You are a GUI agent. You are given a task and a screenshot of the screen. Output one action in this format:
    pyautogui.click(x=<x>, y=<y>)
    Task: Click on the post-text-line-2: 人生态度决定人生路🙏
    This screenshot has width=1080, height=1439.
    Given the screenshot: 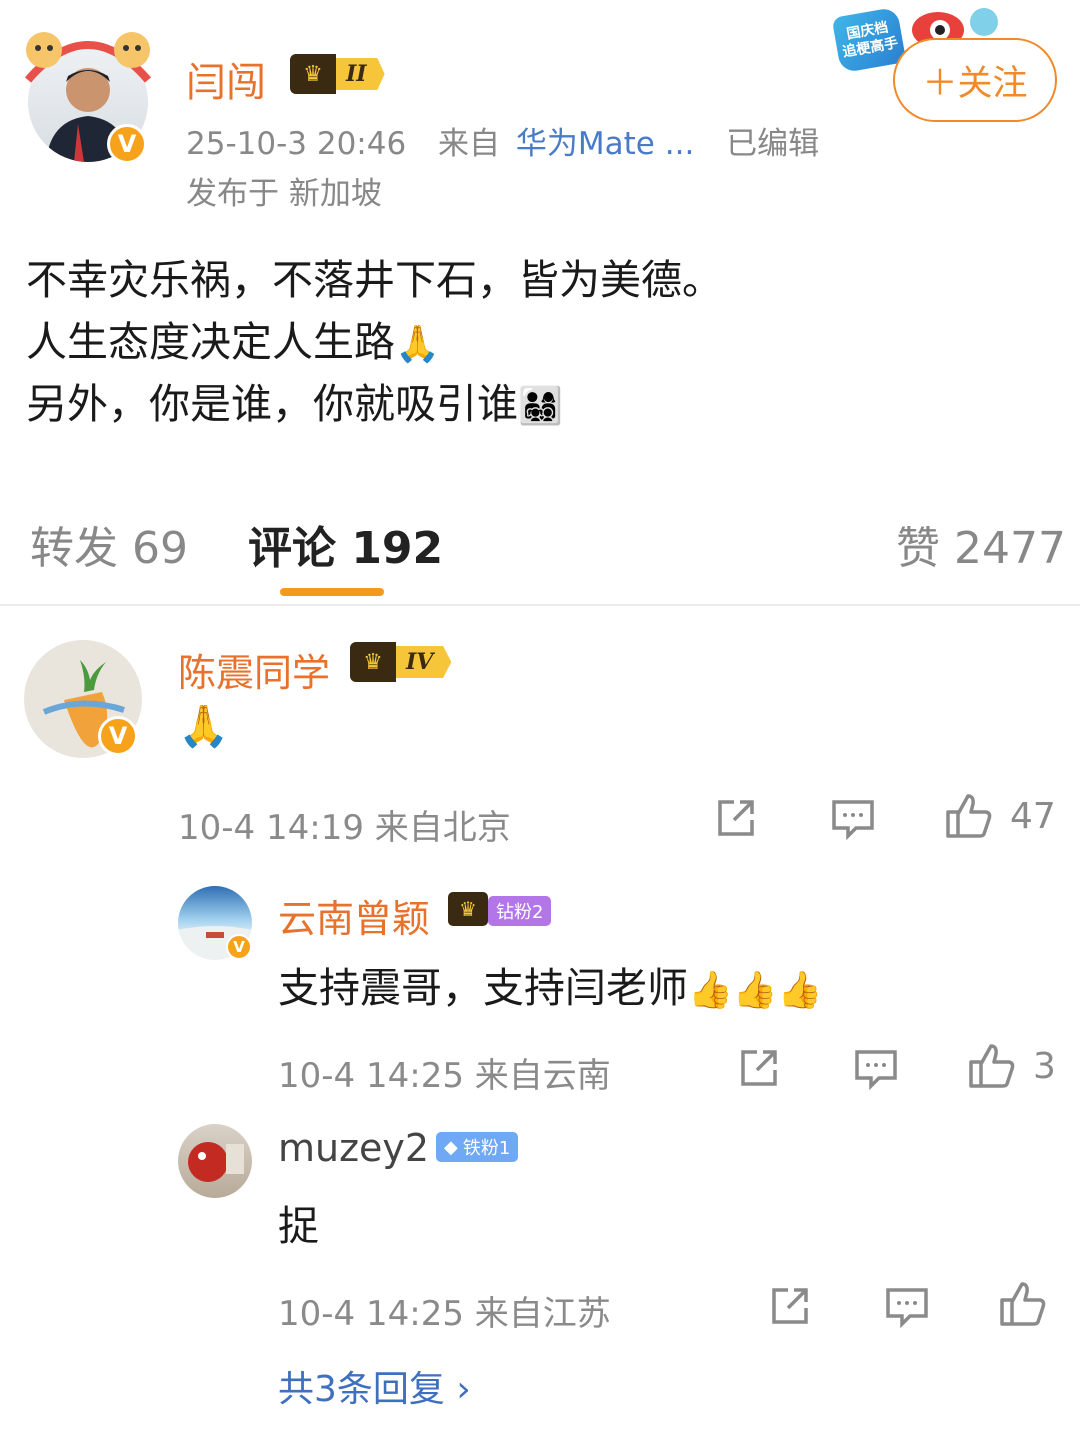 What is the action you would take?
    pyautogui.click(x=233, y=342)
    